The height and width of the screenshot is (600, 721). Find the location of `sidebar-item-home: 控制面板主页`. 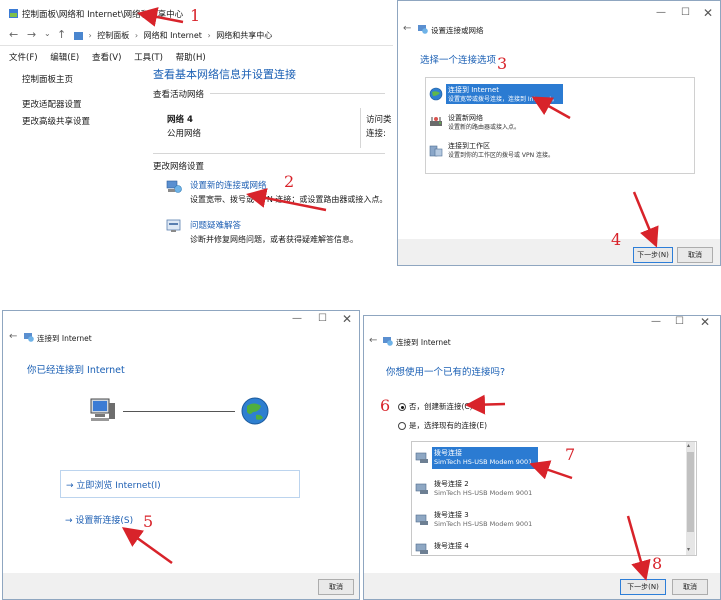

sidebar-item-home: 控制面板主页 is located at coordinates (47, 79).